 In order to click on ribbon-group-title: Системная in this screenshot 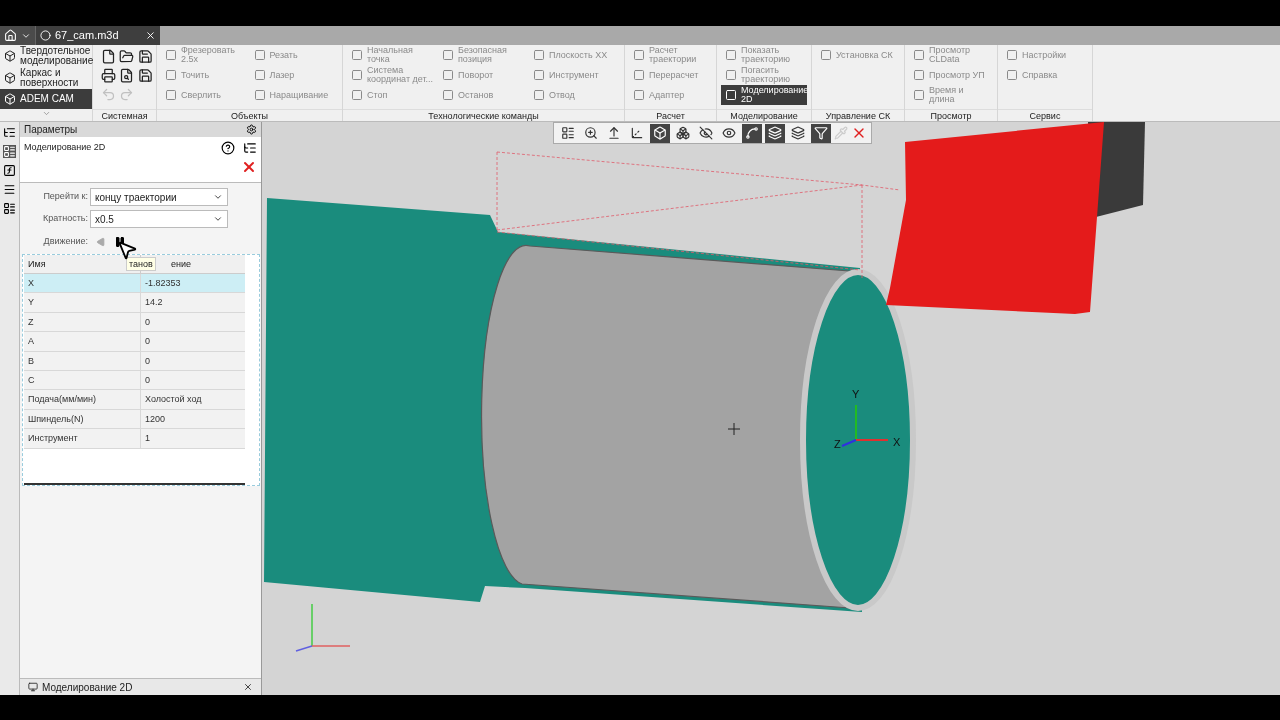, I will do `click(124, 115)`.